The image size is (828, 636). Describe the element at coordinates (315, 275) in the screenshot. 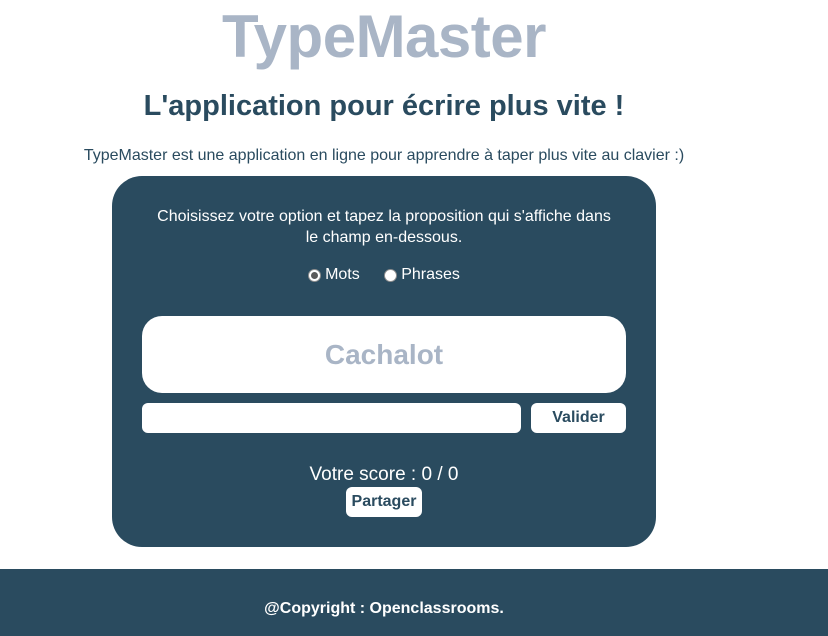

I see `radio-mots` at that location.